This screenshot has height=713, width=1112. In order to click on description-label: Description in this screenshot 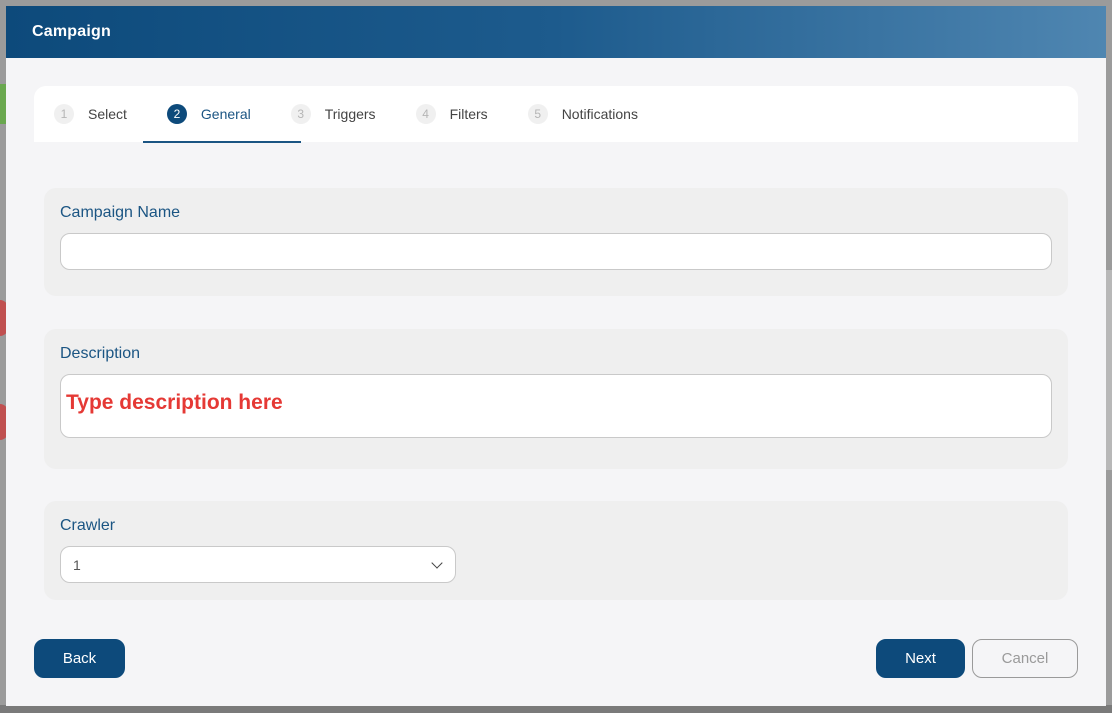, I will do `click(100, 353)`.